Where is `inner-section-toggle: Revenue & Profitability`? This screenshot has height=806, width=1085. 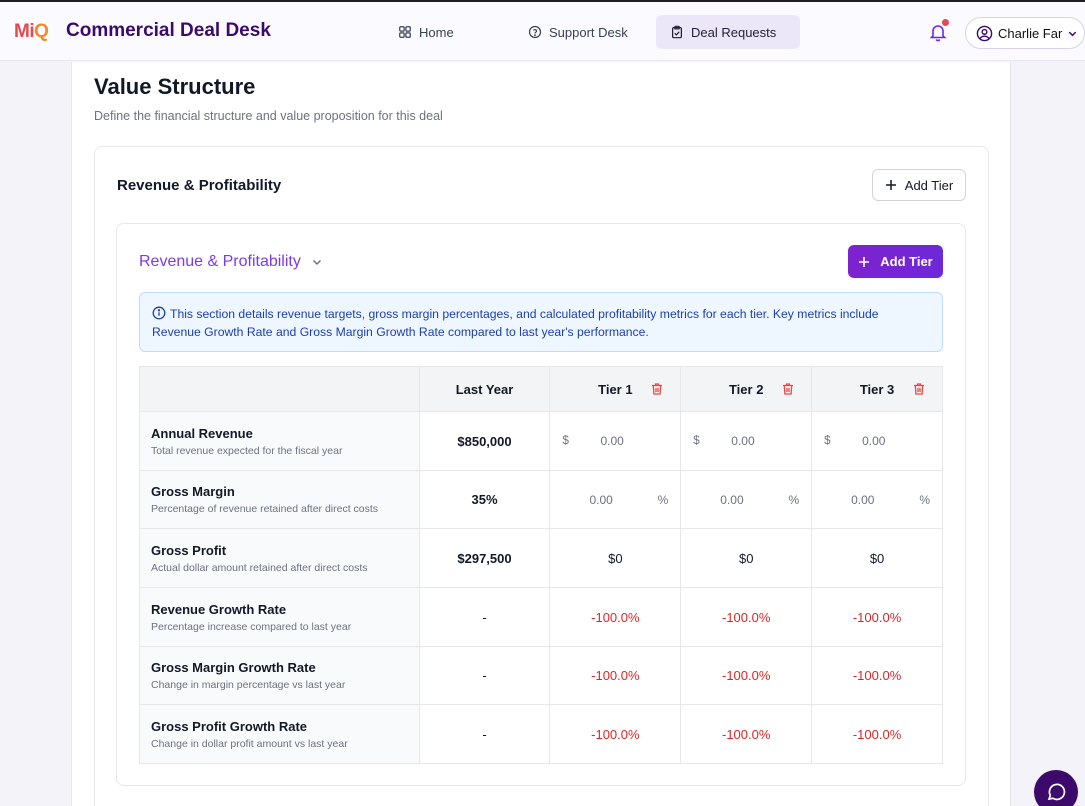 inner-section-toggle: Revenue & Profitability is located at coordinates (231, 262).